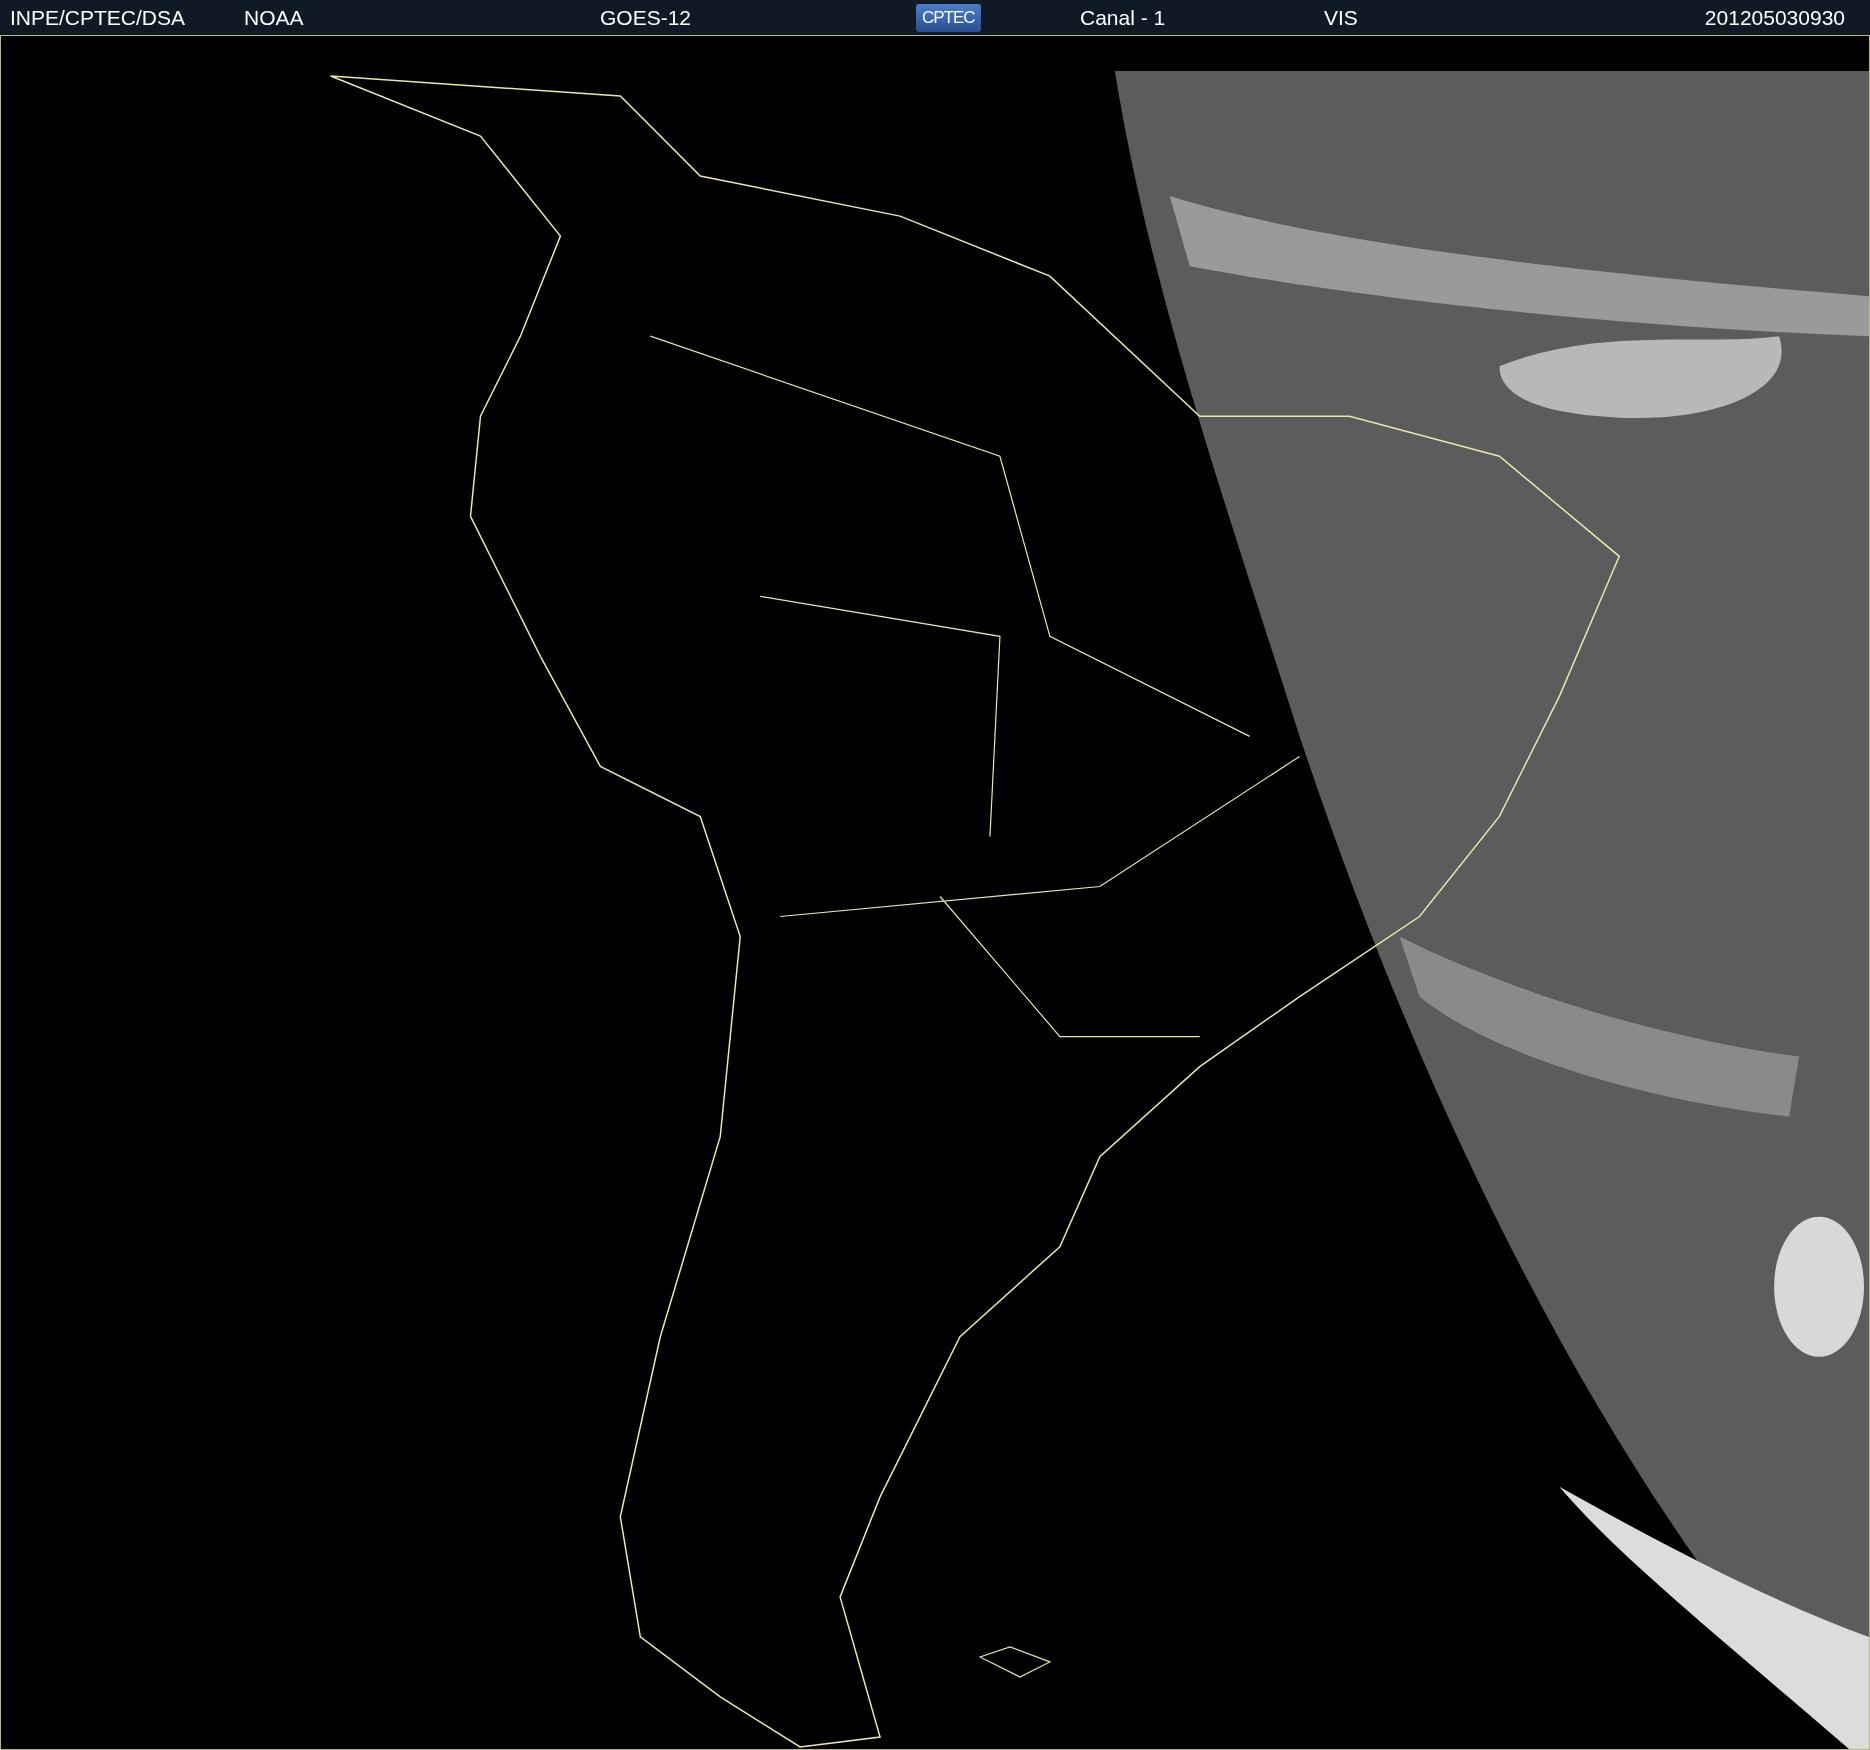  What do you see at coordinates (98, 17) in the screenshot?
I see `header-label: INPE/CPTEC/DSA` at bounding box center [98, 17].